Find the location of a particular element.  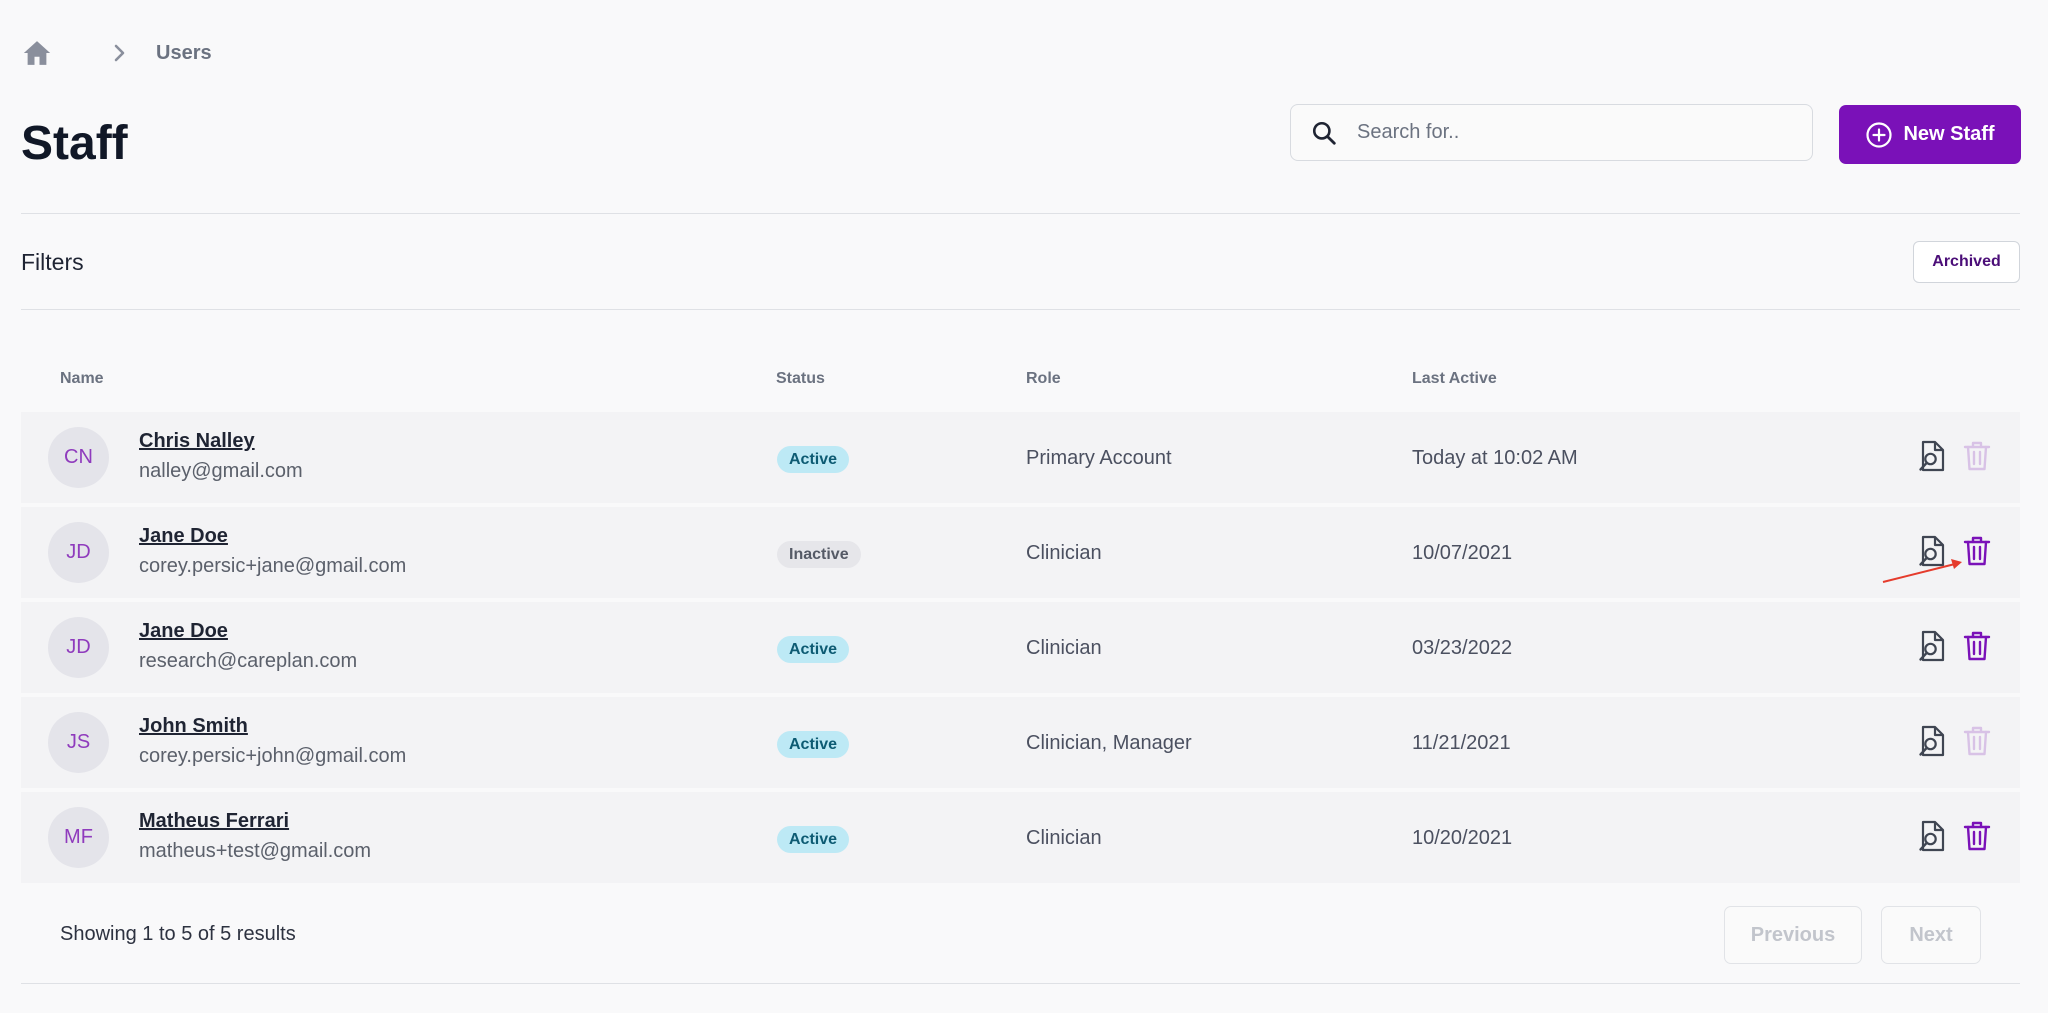

previous-button: Previous is located at coordinates (1793, 935).